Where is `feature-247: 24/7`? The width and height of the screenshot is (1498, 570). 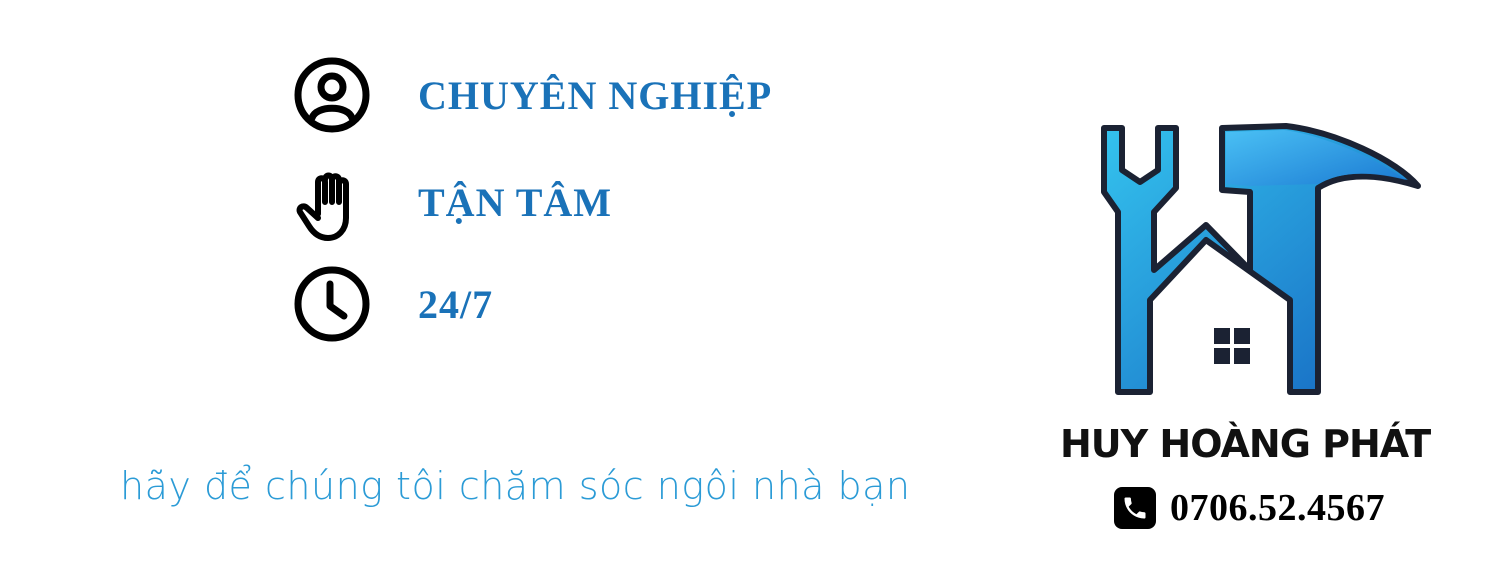 feature-247: 24/7 is located at coordinates (392, 304).